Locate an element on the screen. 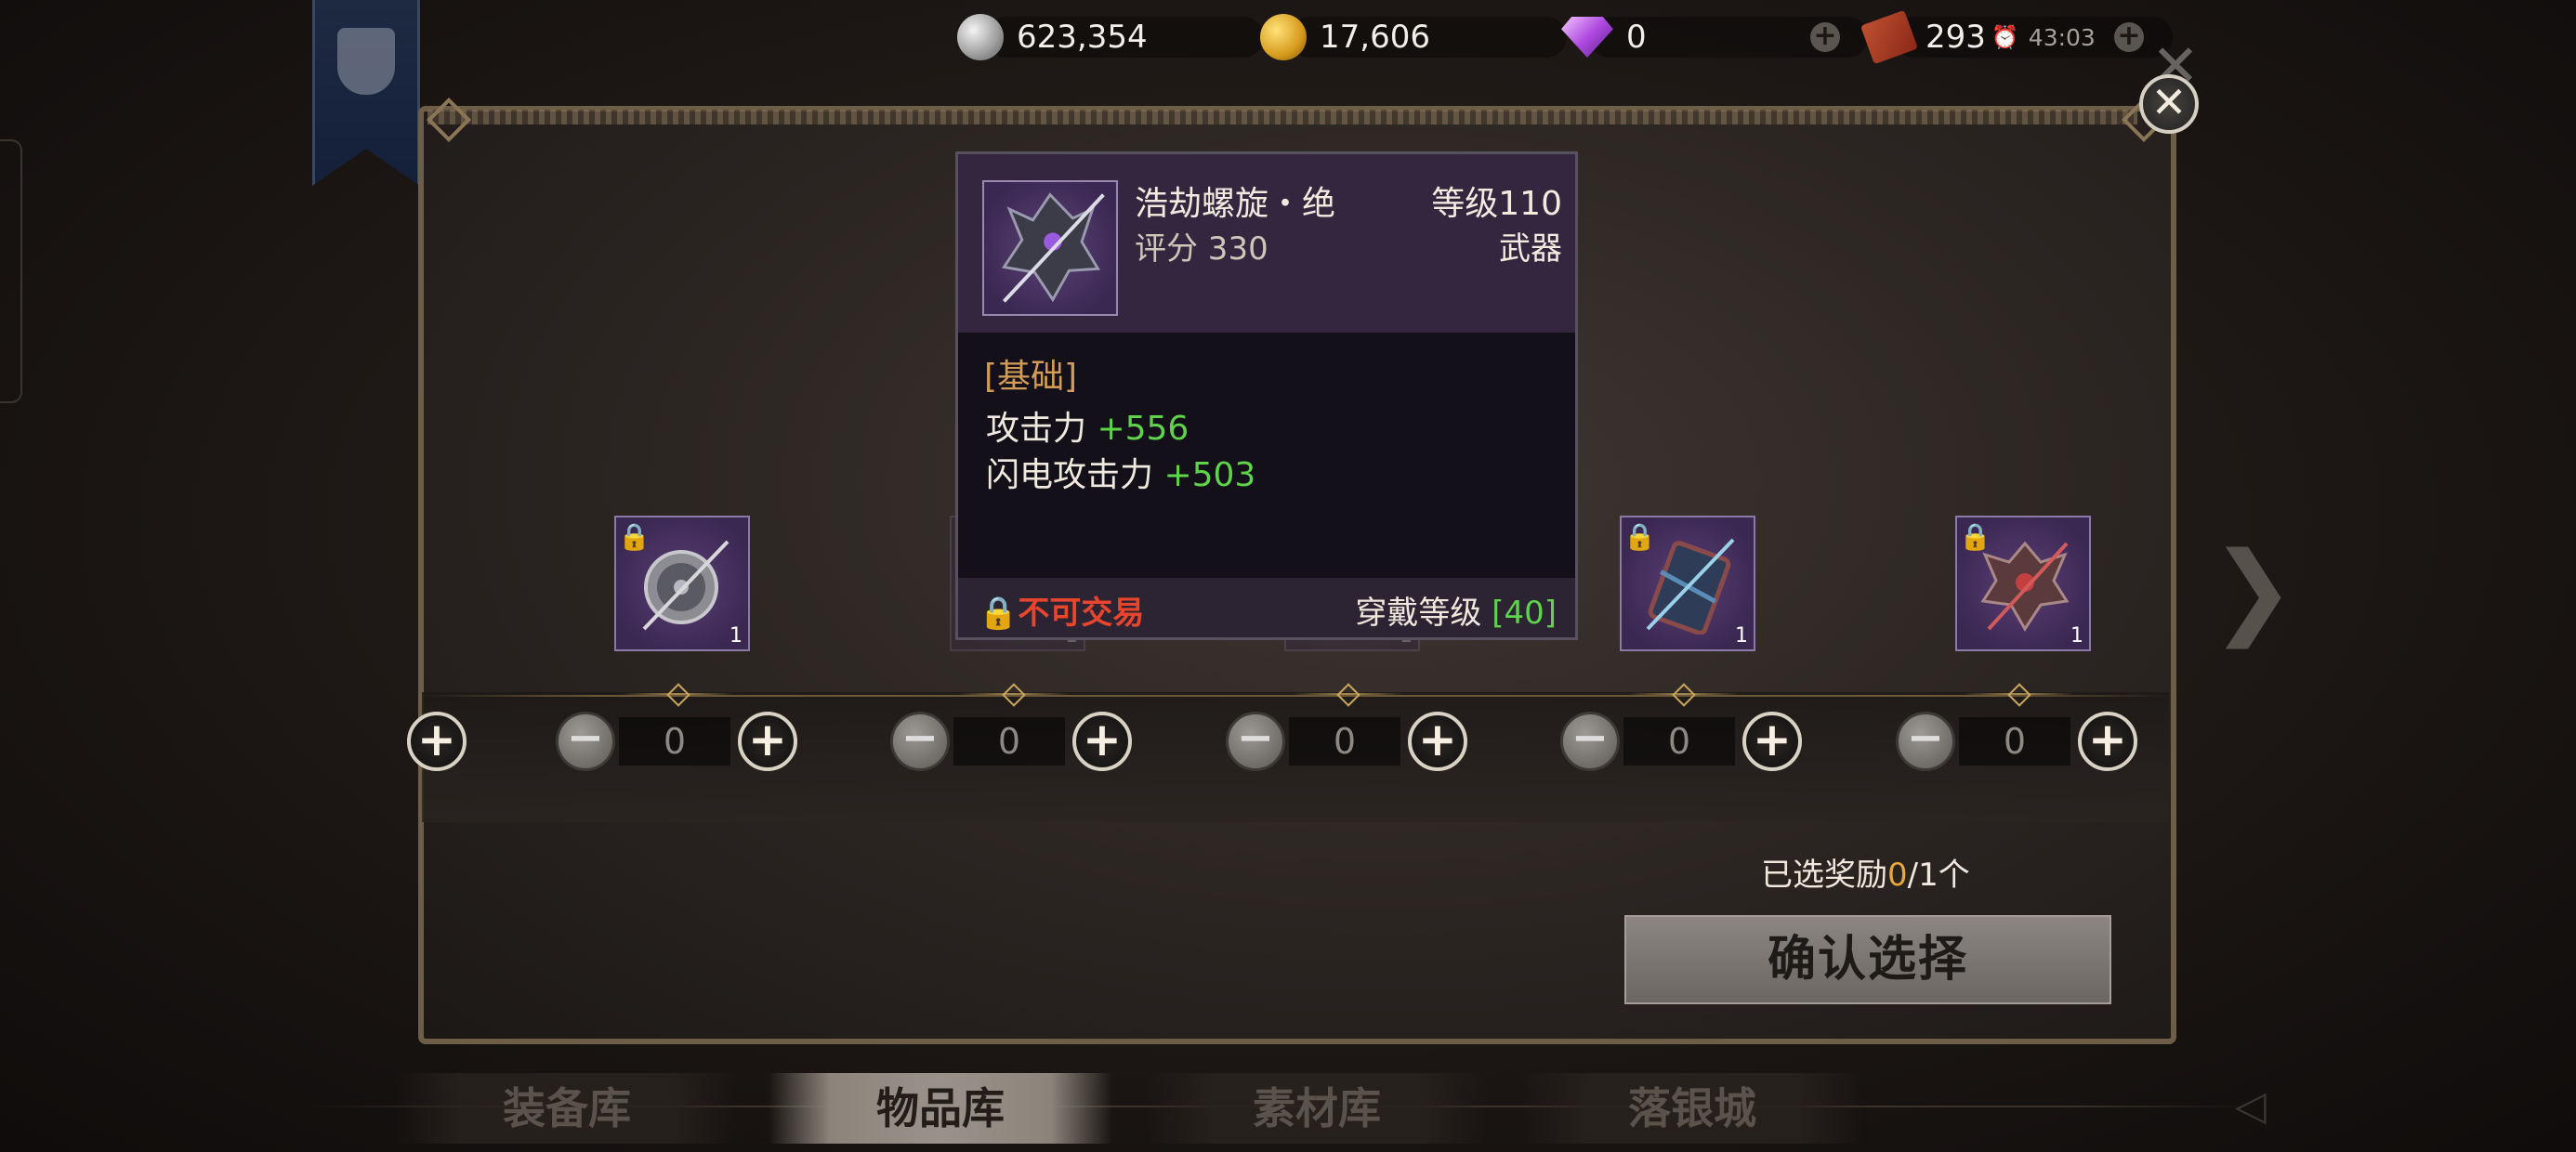 The image size is (2576, 1152). confirm-selection-button: 确认选择 is located at coordinates (1867, 960).